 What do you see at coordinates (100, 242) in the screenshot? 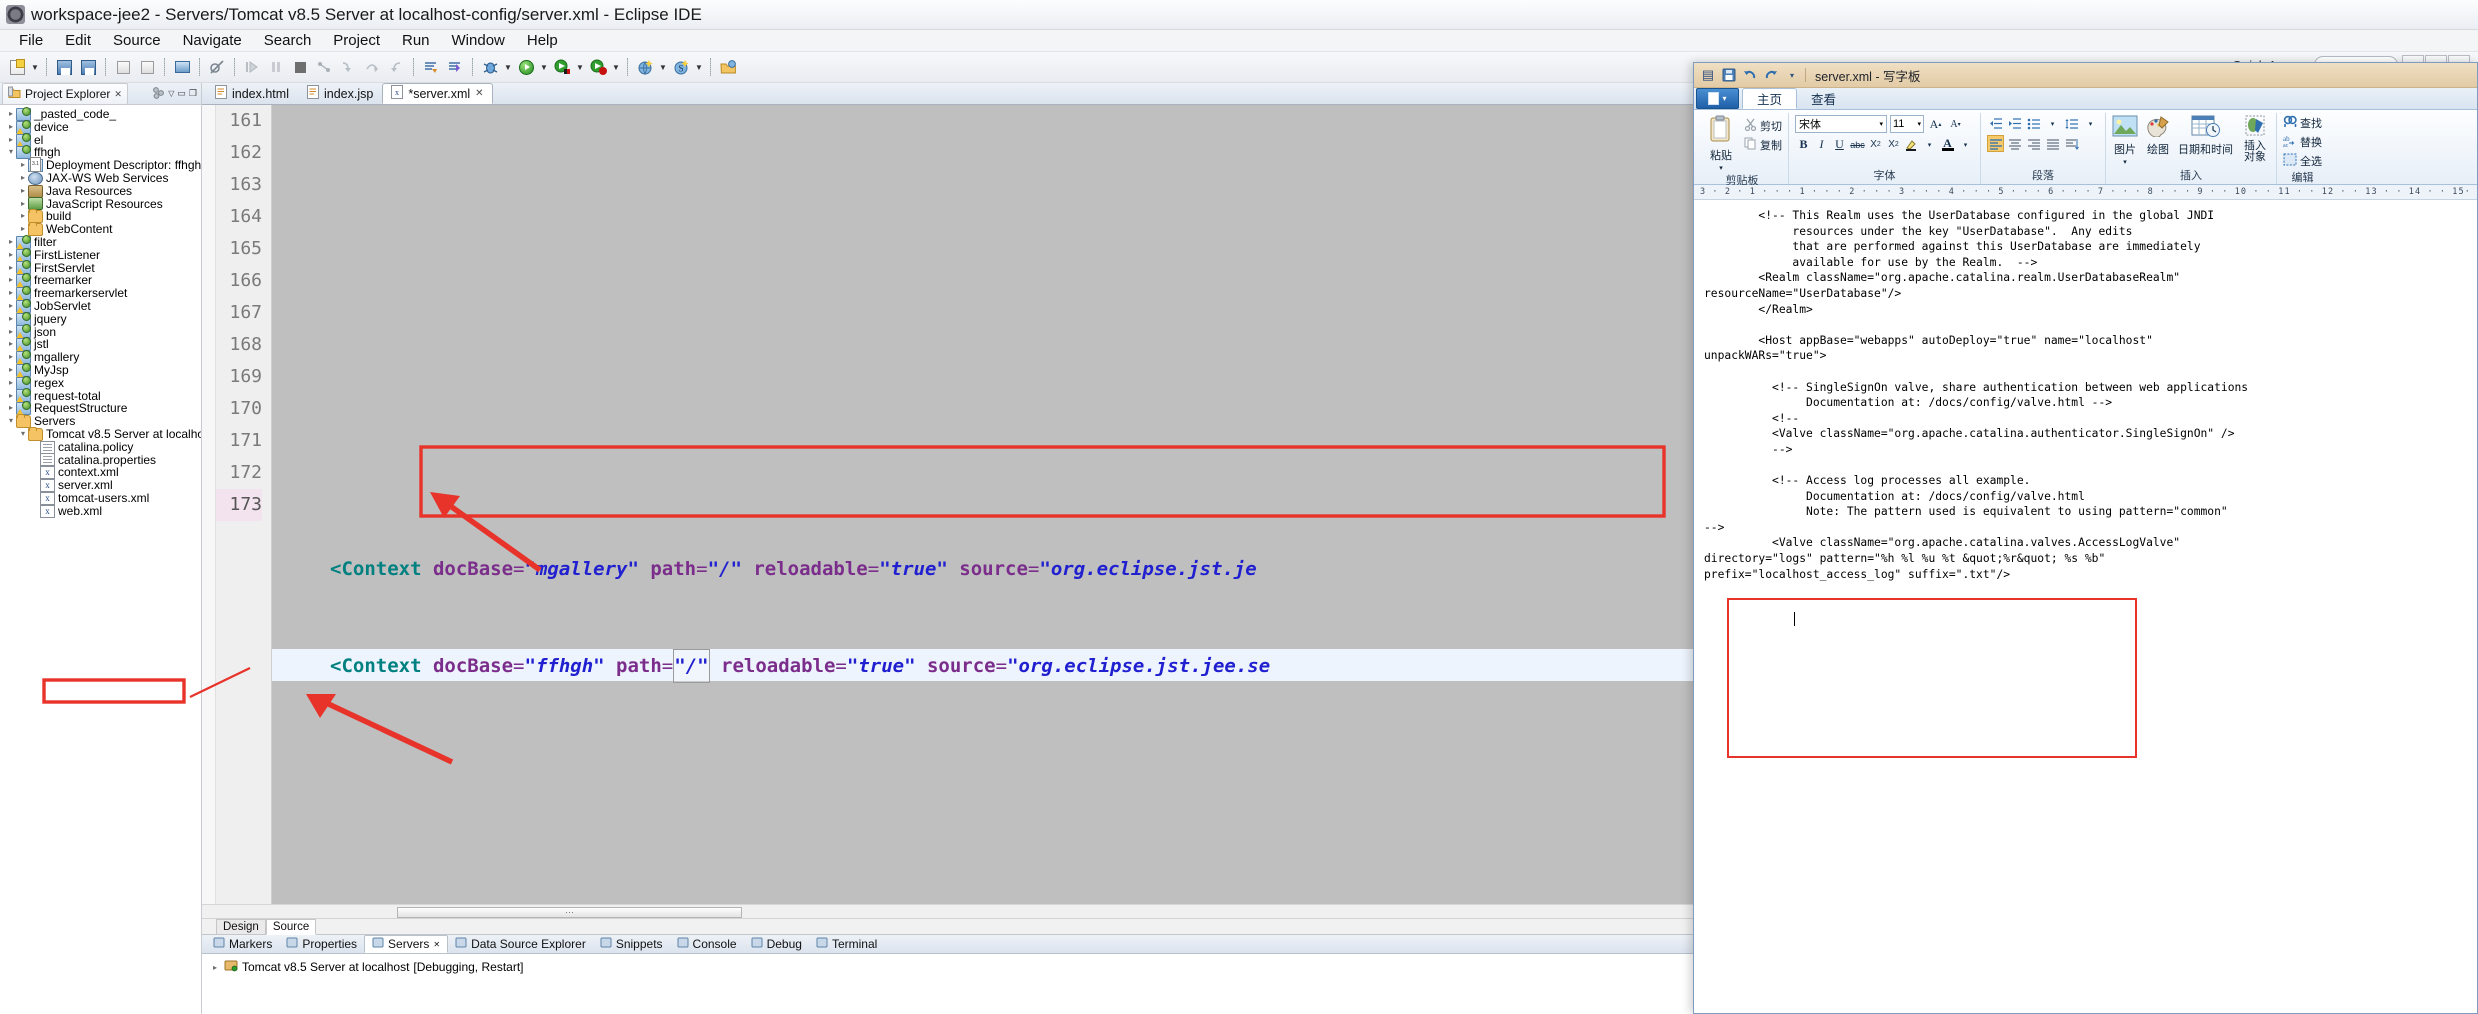
I see `tree-item-filter: filter` at bounding box center [100, 242].